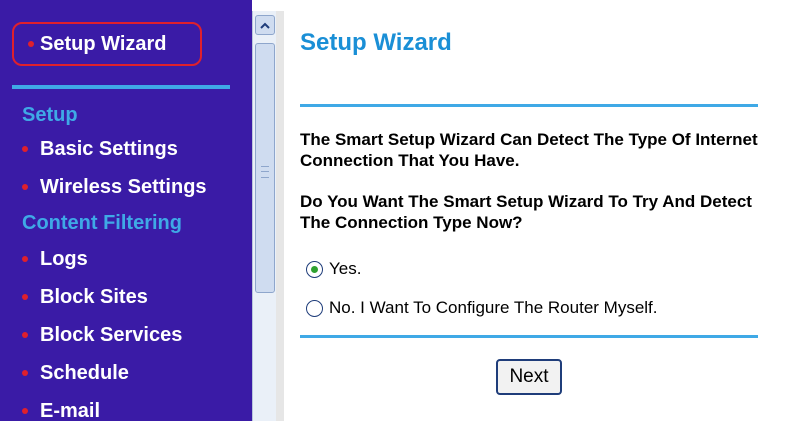 The height and width of the screenshot is (421, 812). Describe the element at coordinates (70, 410) in the screenshot. I see `sidebar-item-label: E-mail` at that location.